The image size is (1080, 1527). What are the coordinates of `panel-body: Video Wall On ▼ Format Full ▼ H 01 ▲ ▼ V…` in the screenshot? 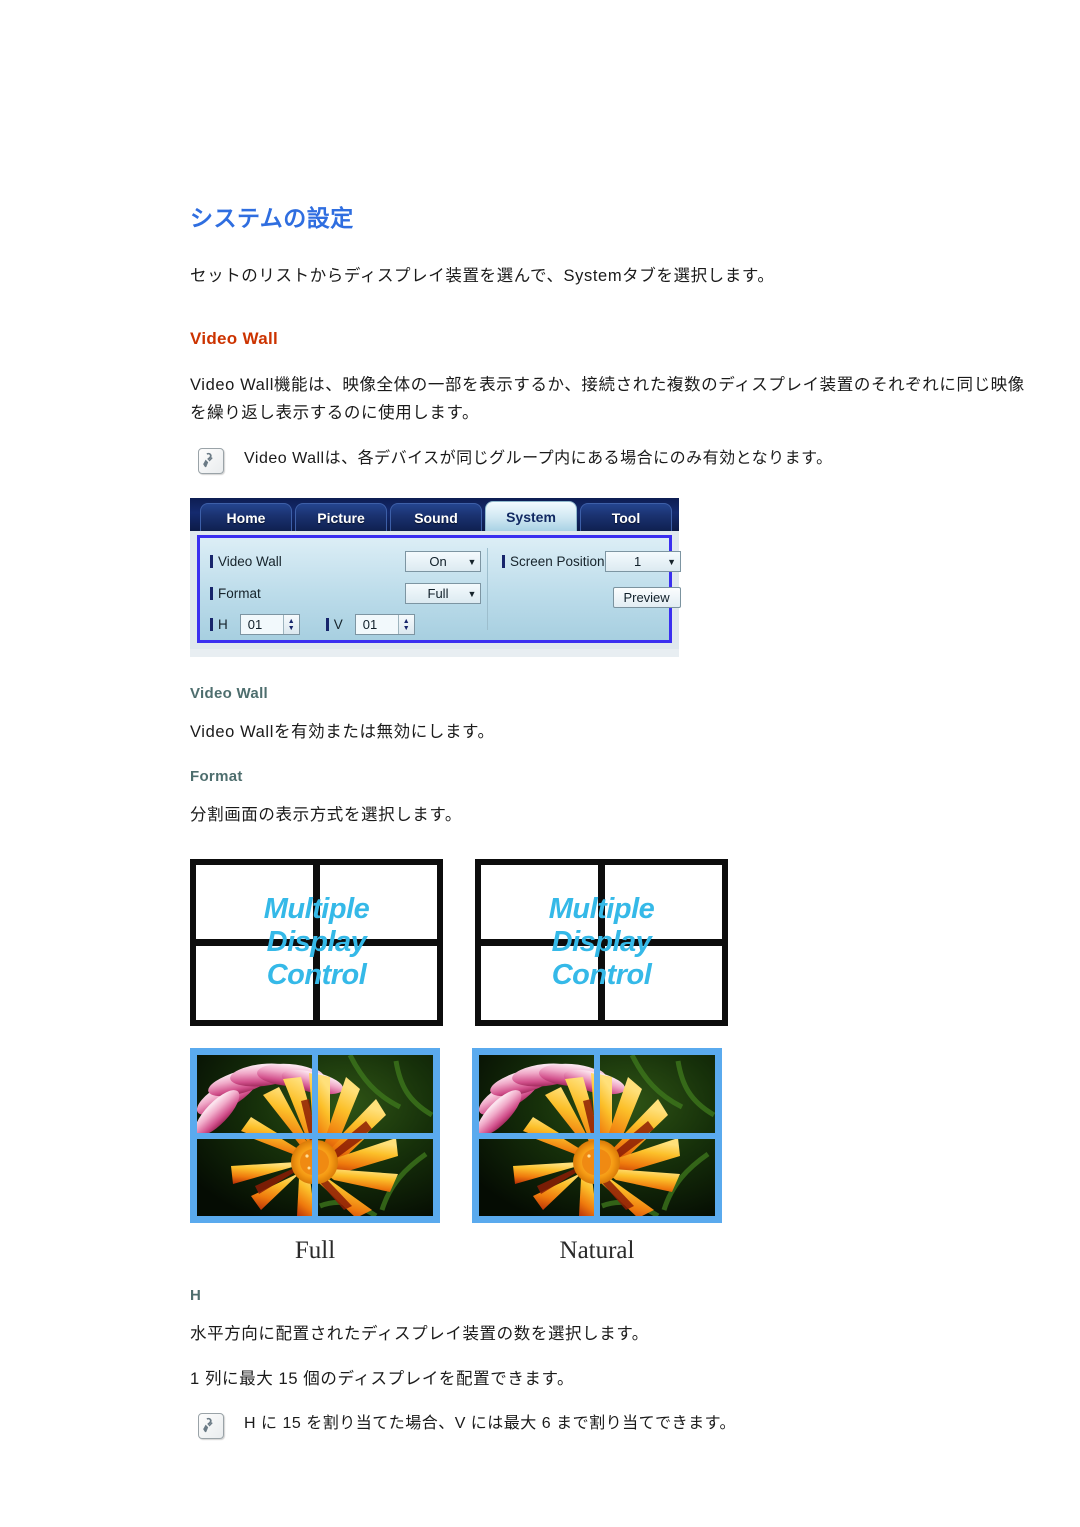 It's located at (439, 588).